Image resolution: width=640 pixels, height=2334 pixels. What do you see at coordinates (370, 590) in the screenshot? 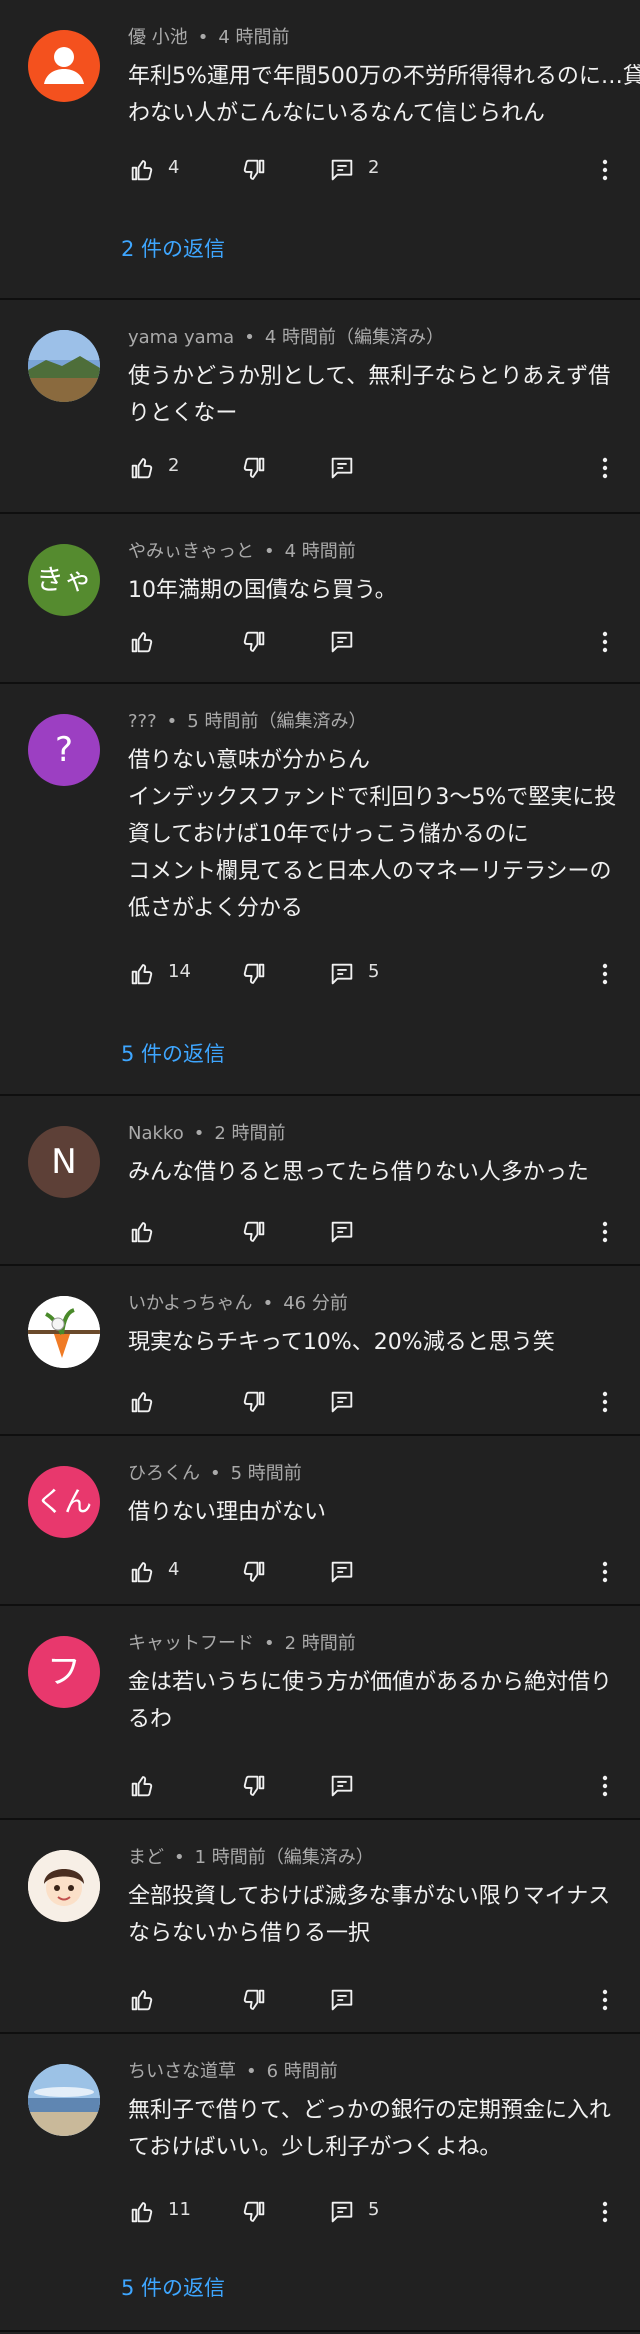
I see `comment-text: 10年満期の国債なら買う。` at bounding box center [370, 590].